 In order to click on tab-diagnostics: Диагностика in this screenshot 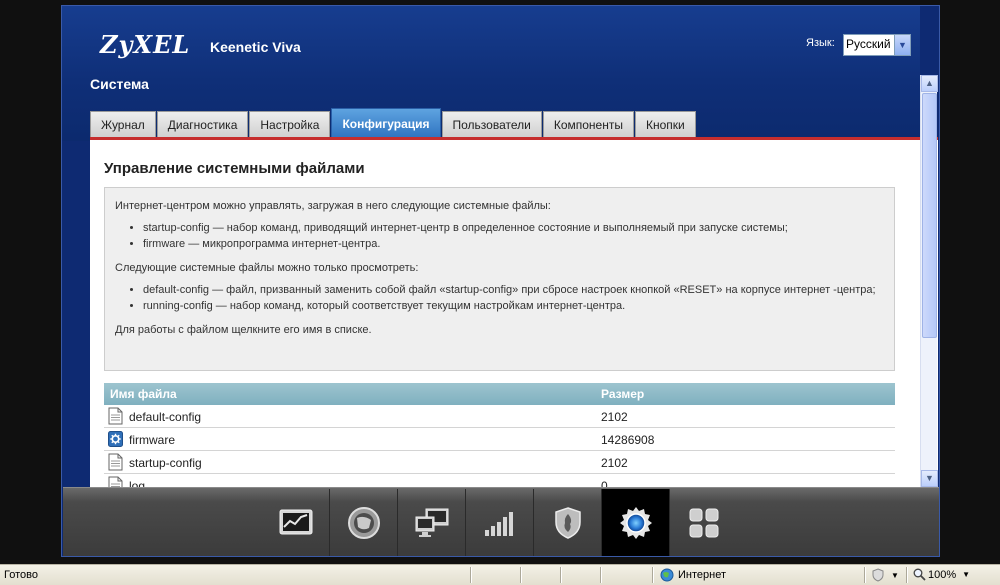, I will do `click(202, 124)`.